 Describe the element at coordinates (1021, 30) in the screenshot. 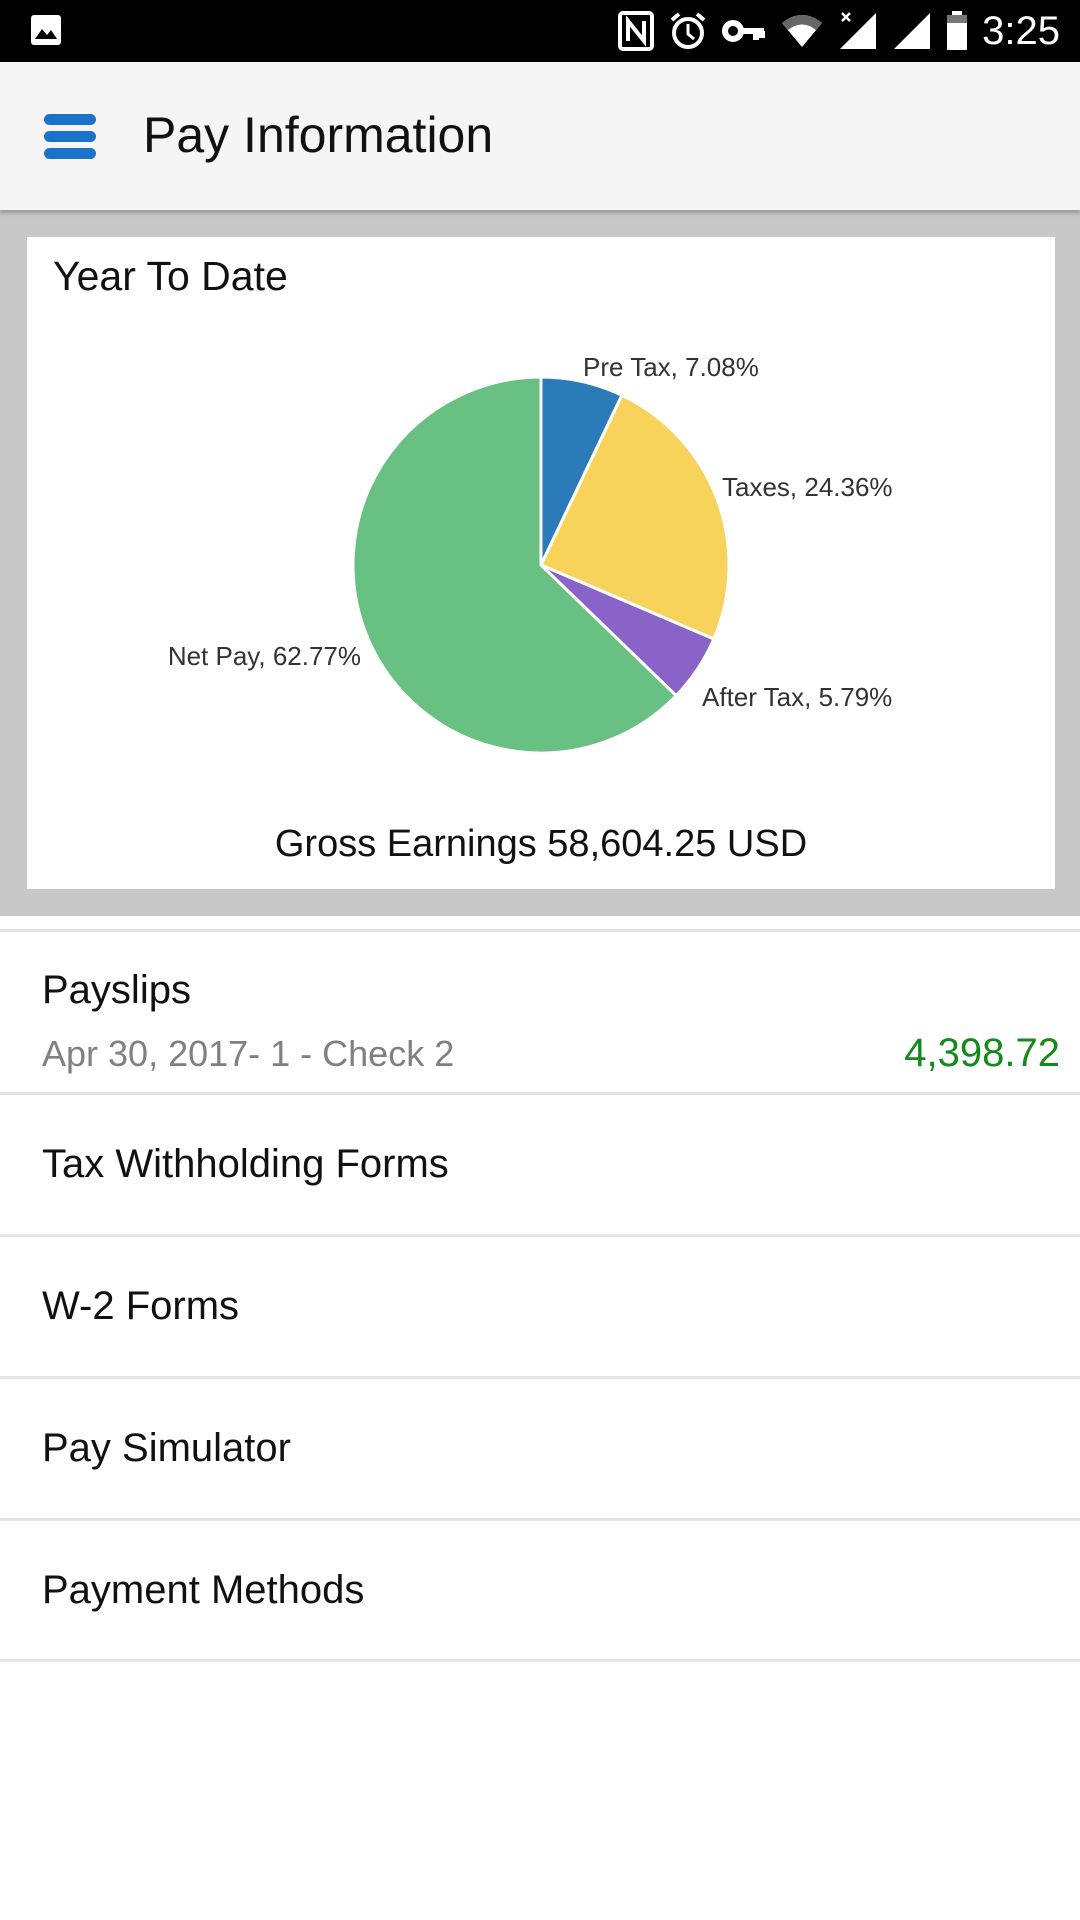

I see `clock: 3:25` at that location.